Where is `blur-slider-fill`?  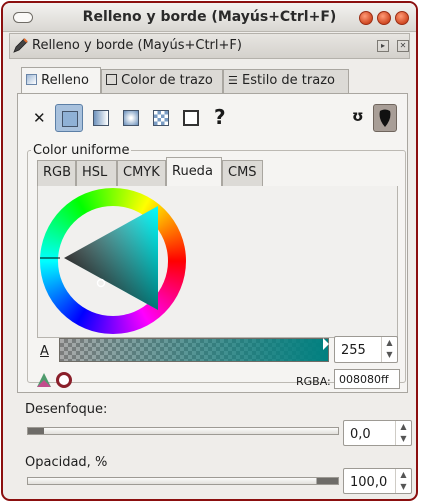
blur-slider-fill is located at coordinates (36, 431).